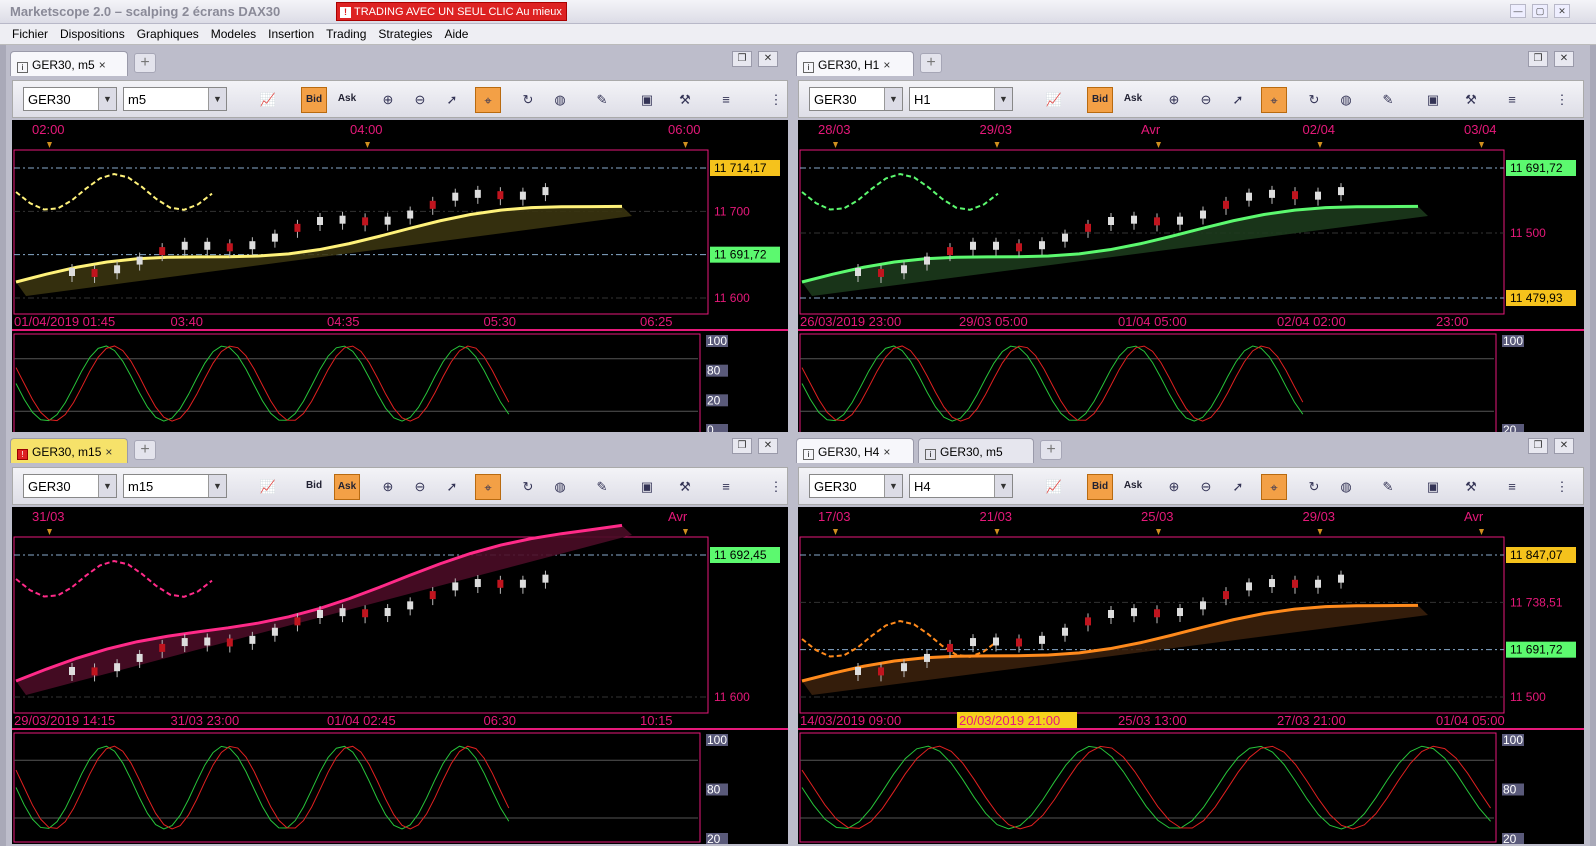 This screenshot has height=846, width=1596. What do you see at coordinates (405, 32) in the screenshot?
I see `menu-strategies: Strategies` at bounding box center [405, 32].